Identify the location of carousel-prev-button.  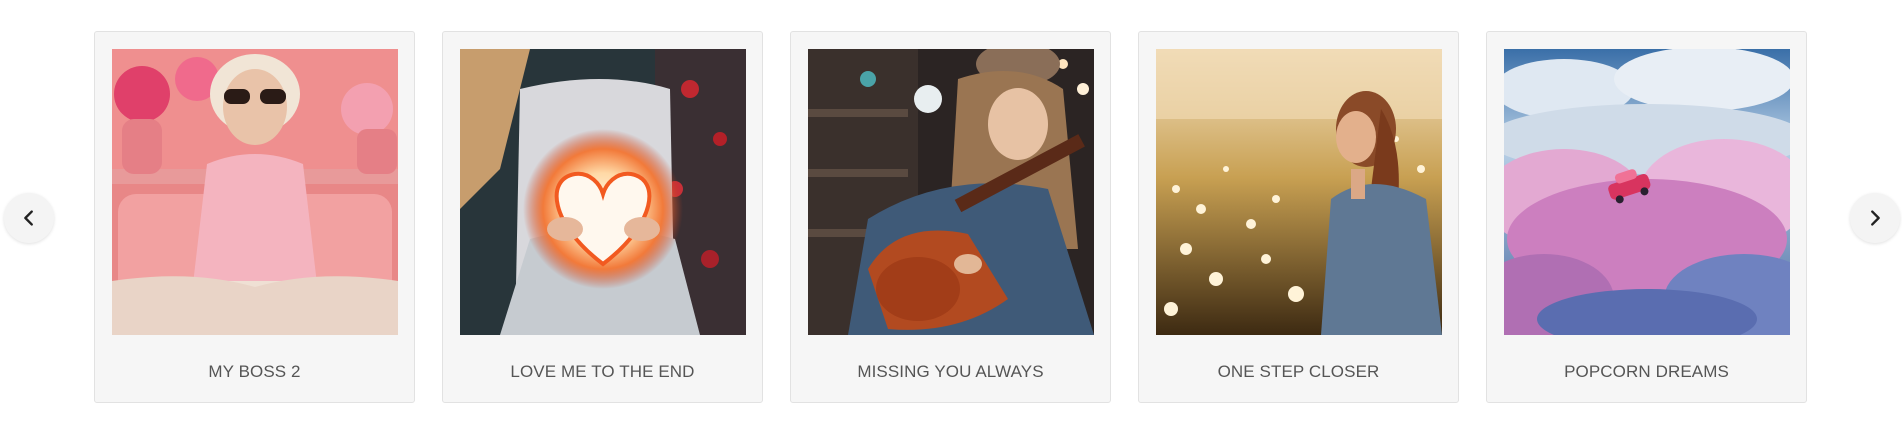
(29, 218).